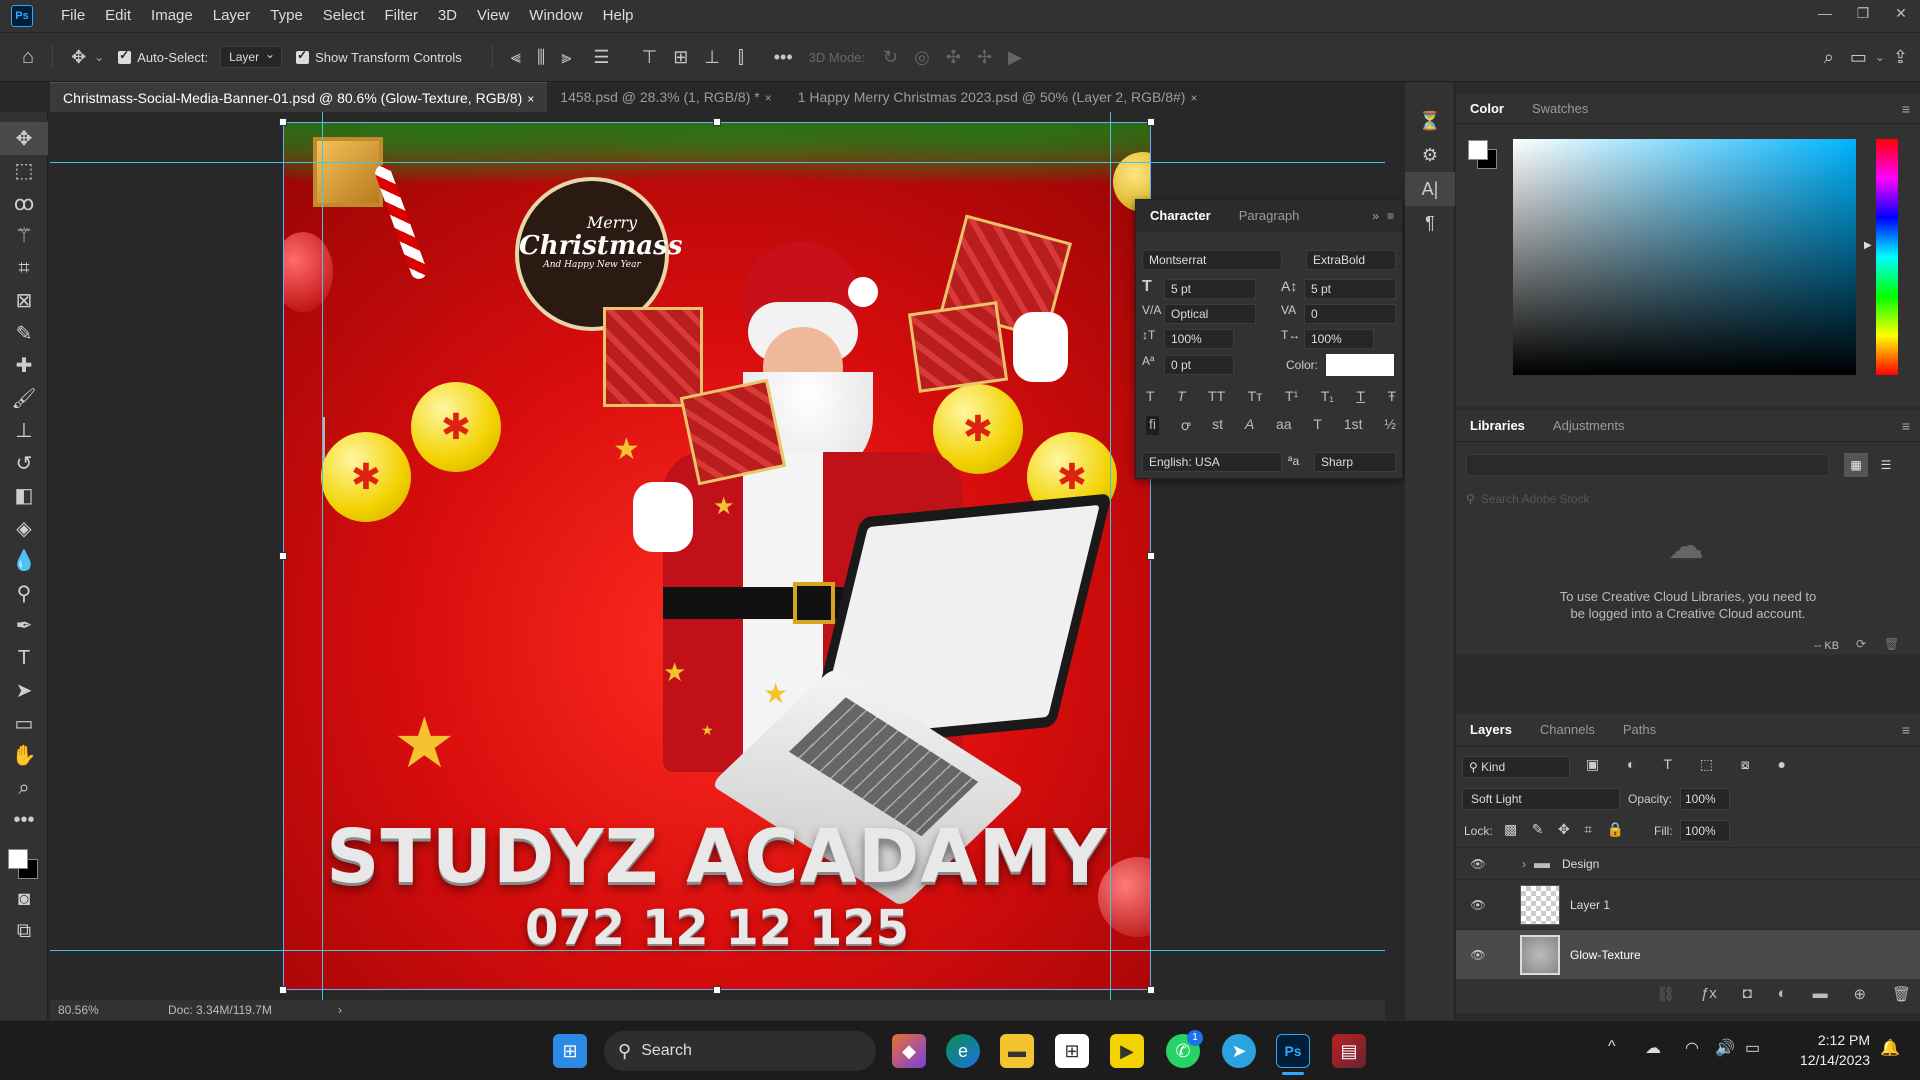 The image size is (1920, 1080). Describe the element at coordinates (24, 431) in the screenshot. I see `stamp-tool-icon: ⊥` at that location.